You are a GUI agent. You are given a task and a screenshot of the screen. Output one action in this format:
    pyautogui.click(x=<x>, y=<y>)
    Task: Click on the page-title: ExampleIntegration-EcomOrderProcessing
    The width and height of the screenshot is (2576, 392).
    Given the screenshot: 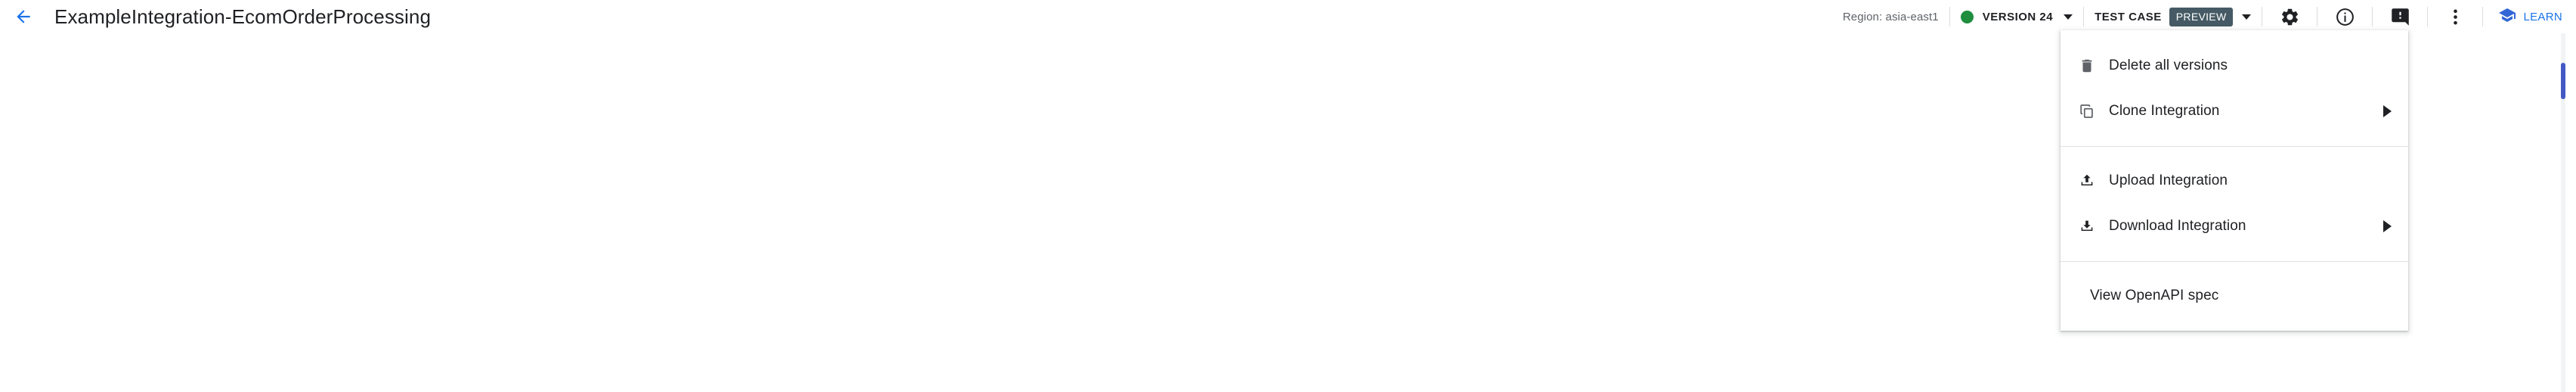 What is the action you would take?
    pyautogui.click(x=243, y=16)
    